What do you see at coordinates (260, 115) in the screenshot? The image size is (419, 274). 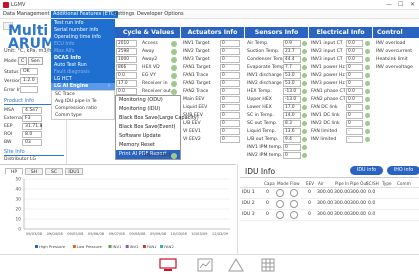 I see `sensor-label: SC in Temp.` at bounding box center [260, 115].